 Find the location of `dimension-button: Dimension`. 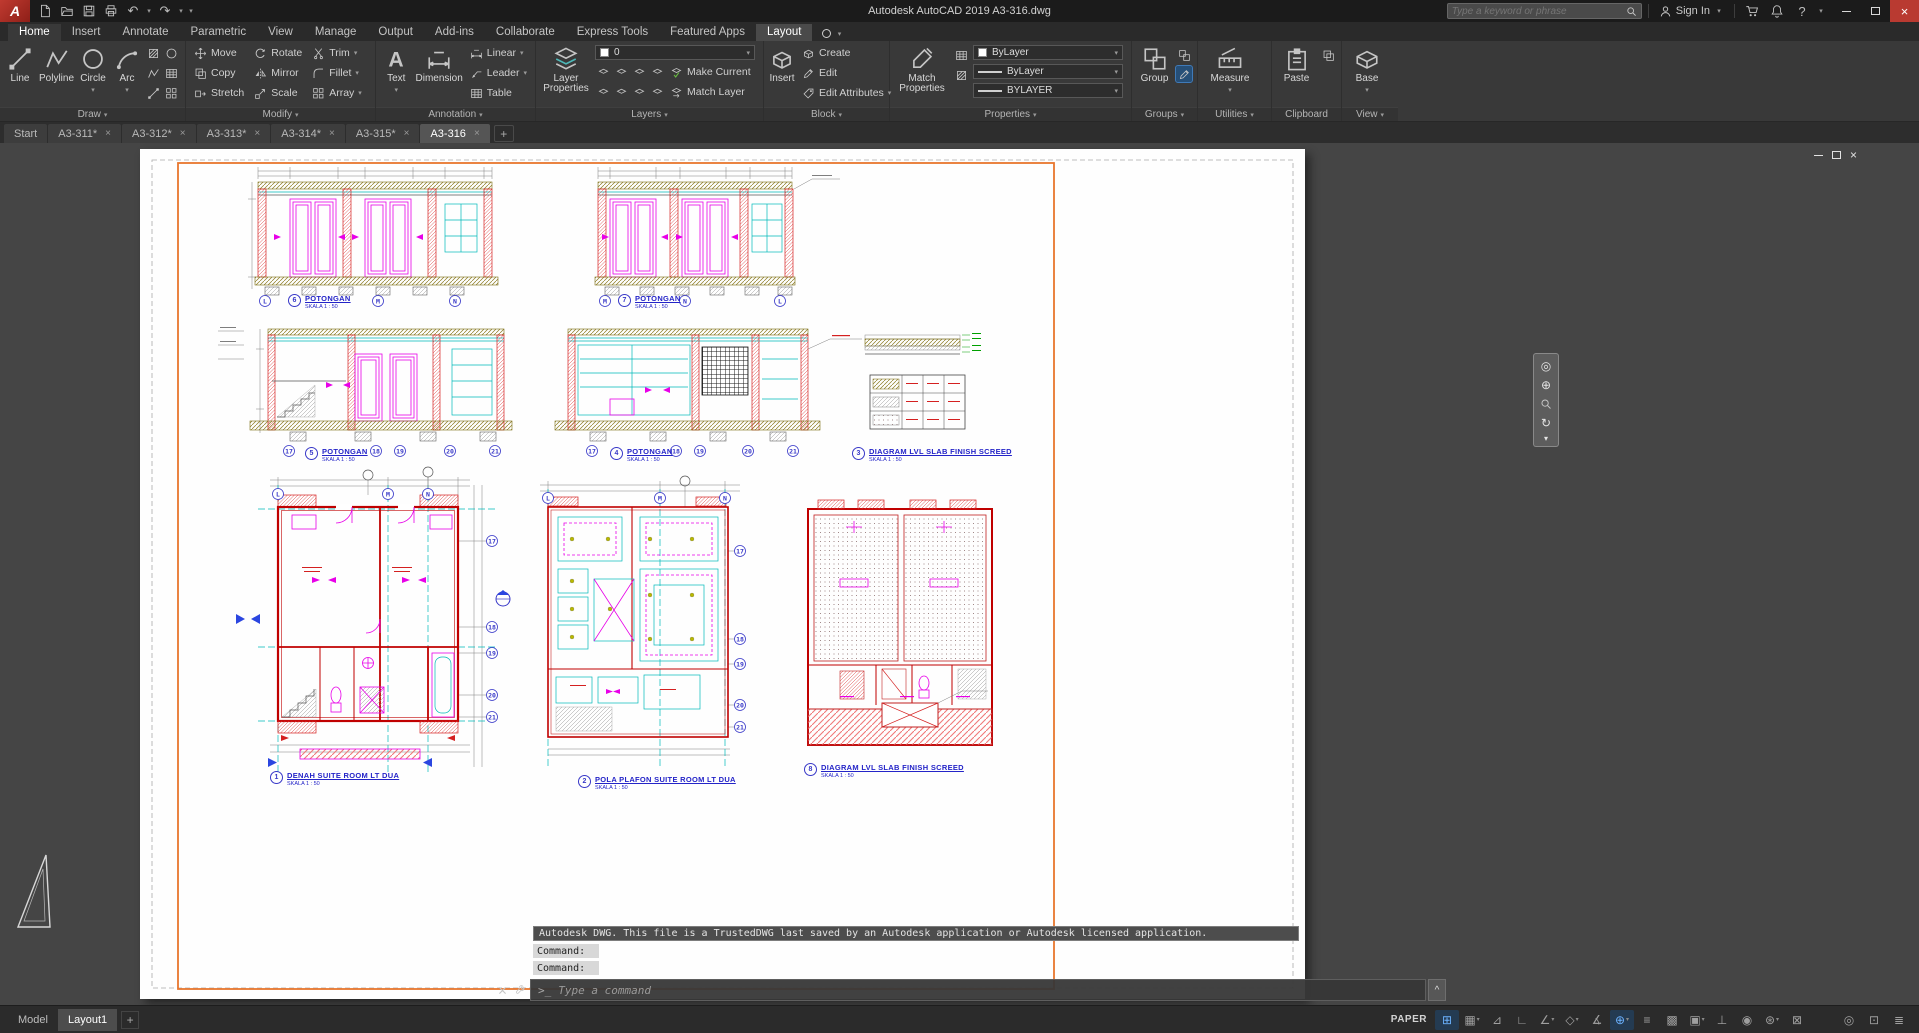

dimension-button: Dimension is located at coordinates (439, 74).